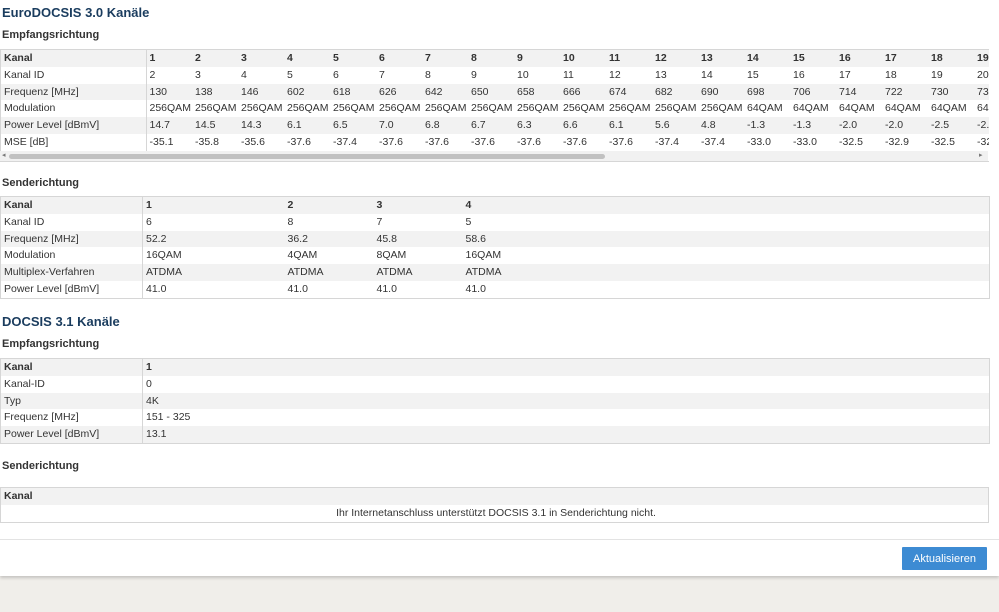 Image resolution: width=999 pixels, height=612 pixels. What do you see at coordinates (445, 125) in the screenshot?
I see `table-cell: 6.8` at bounding box center [445, 125].